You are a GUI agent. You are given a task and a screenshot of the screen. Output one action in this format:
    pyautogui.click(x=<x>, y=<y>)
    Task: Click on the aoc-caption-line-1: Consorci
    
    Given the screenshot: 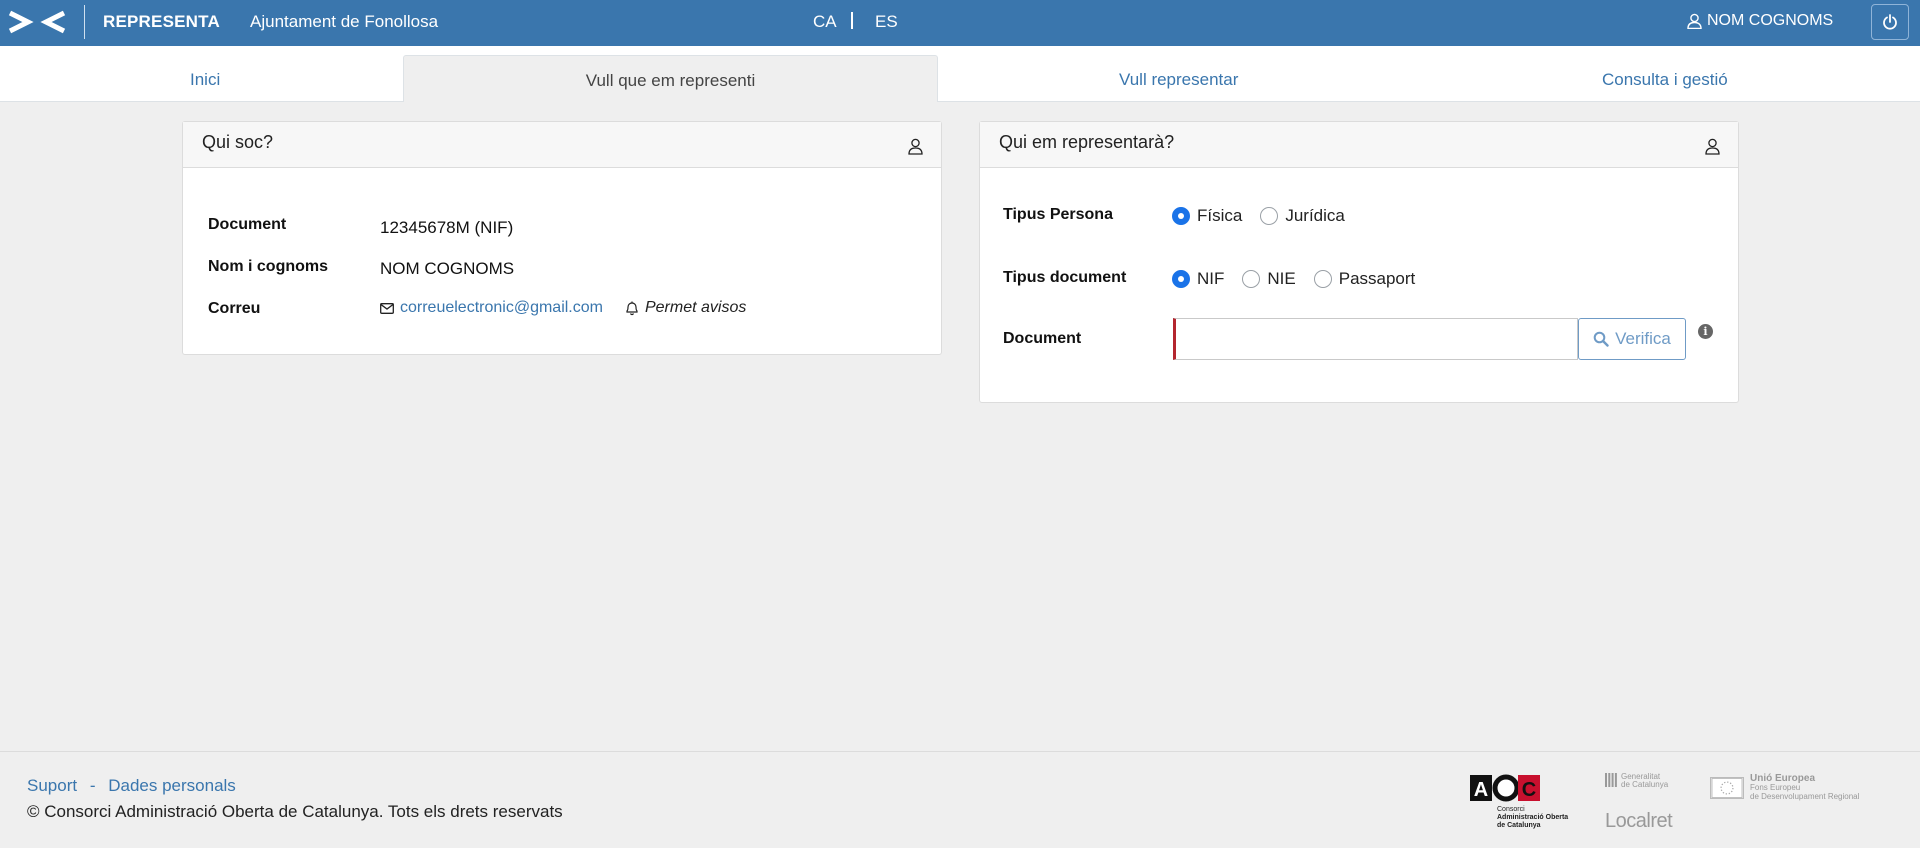 What is the action you would take?
    pyautogui.click(x=1511, y=809)
    